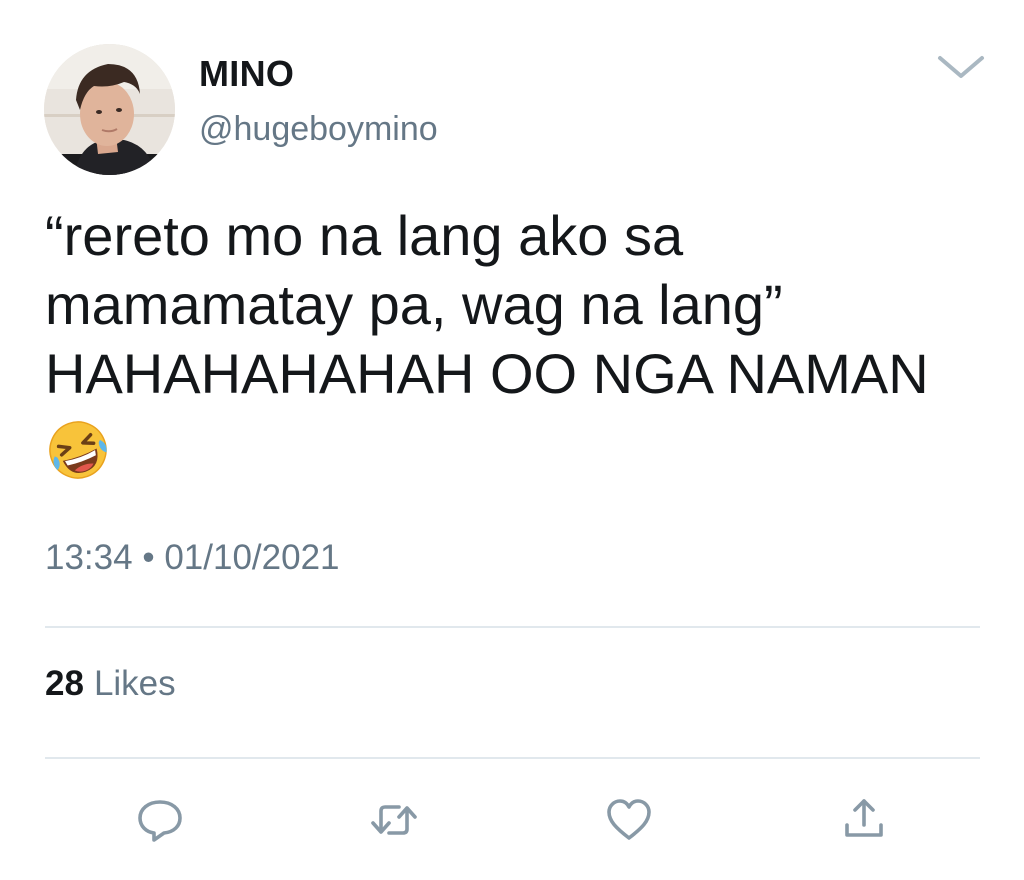  I want to click on avatar, so click(109, 109).